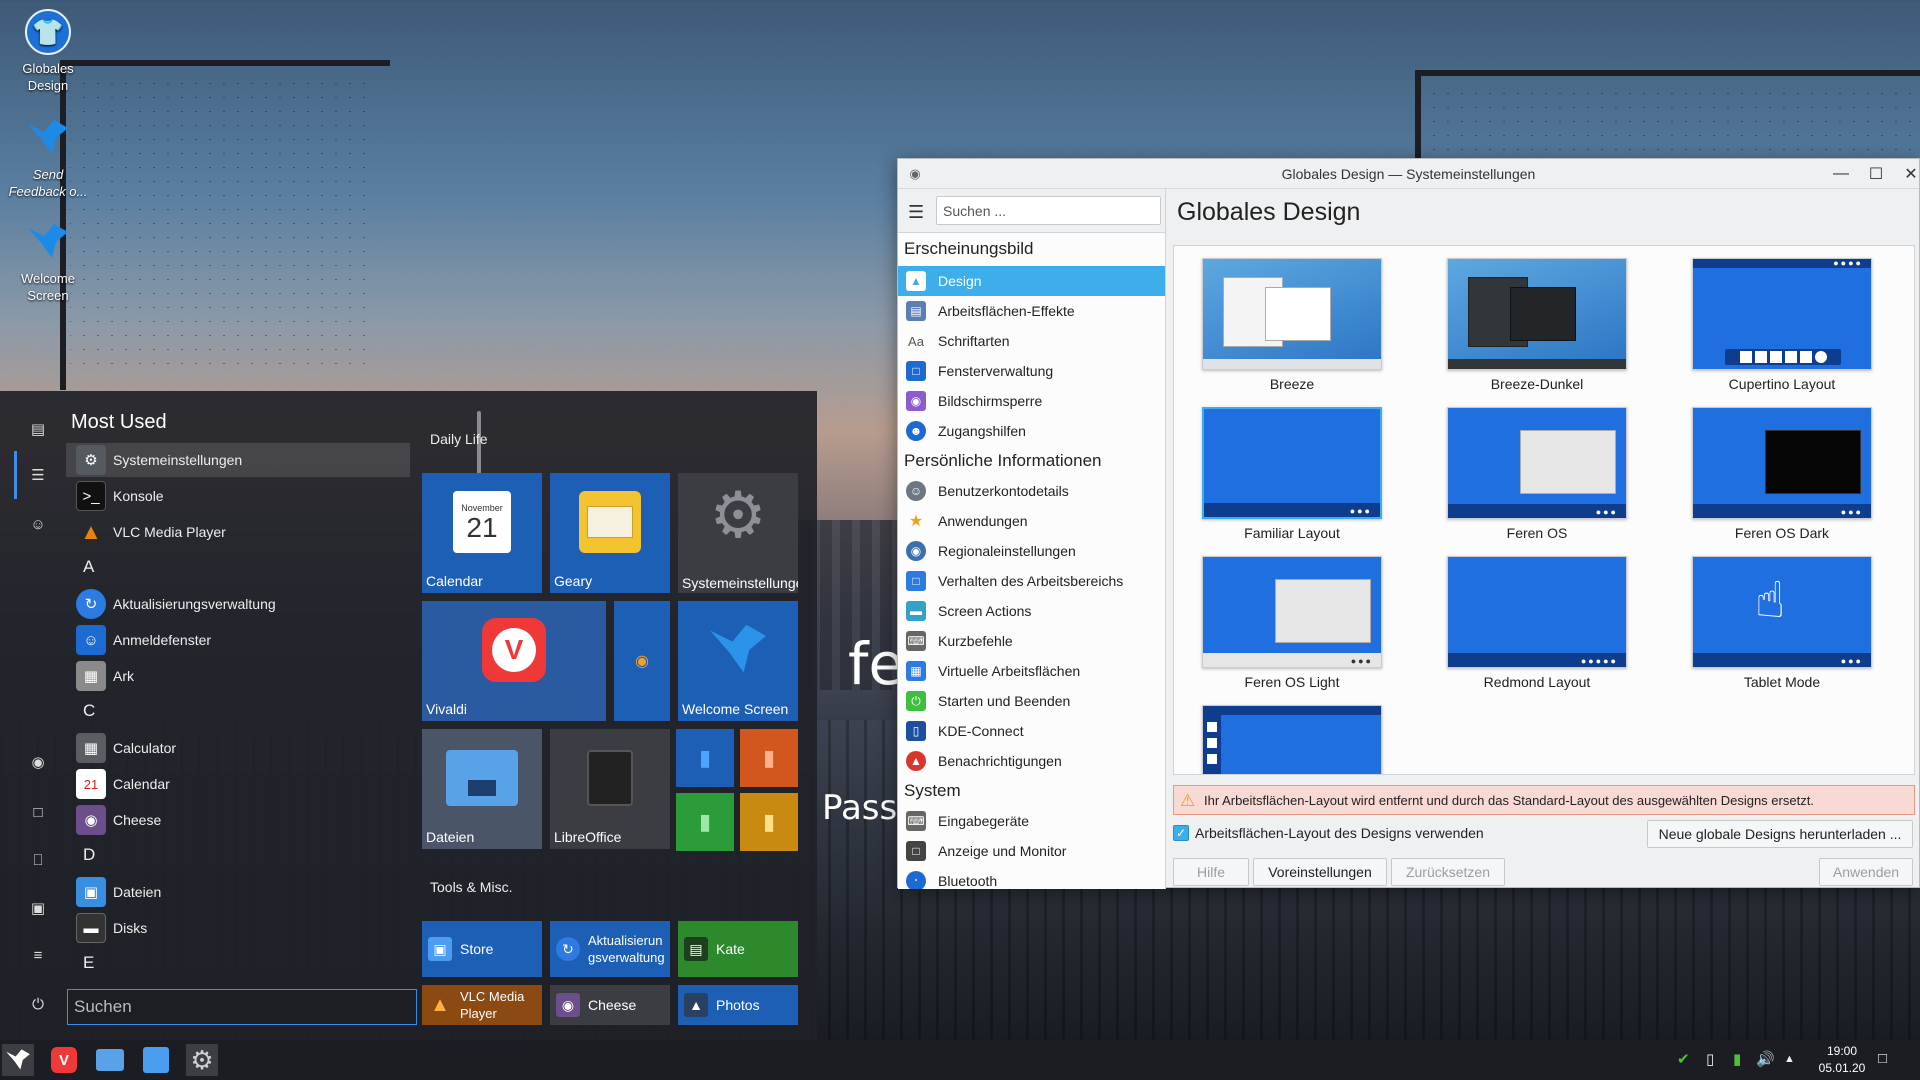 Image resolution: width=1920 pixels, height=1080 pixels. What do you see at coordinates (610, 1005) in the screenshot?
I see `tile-cheese: ◉ Cheese` at bounding box center [610, 1005].